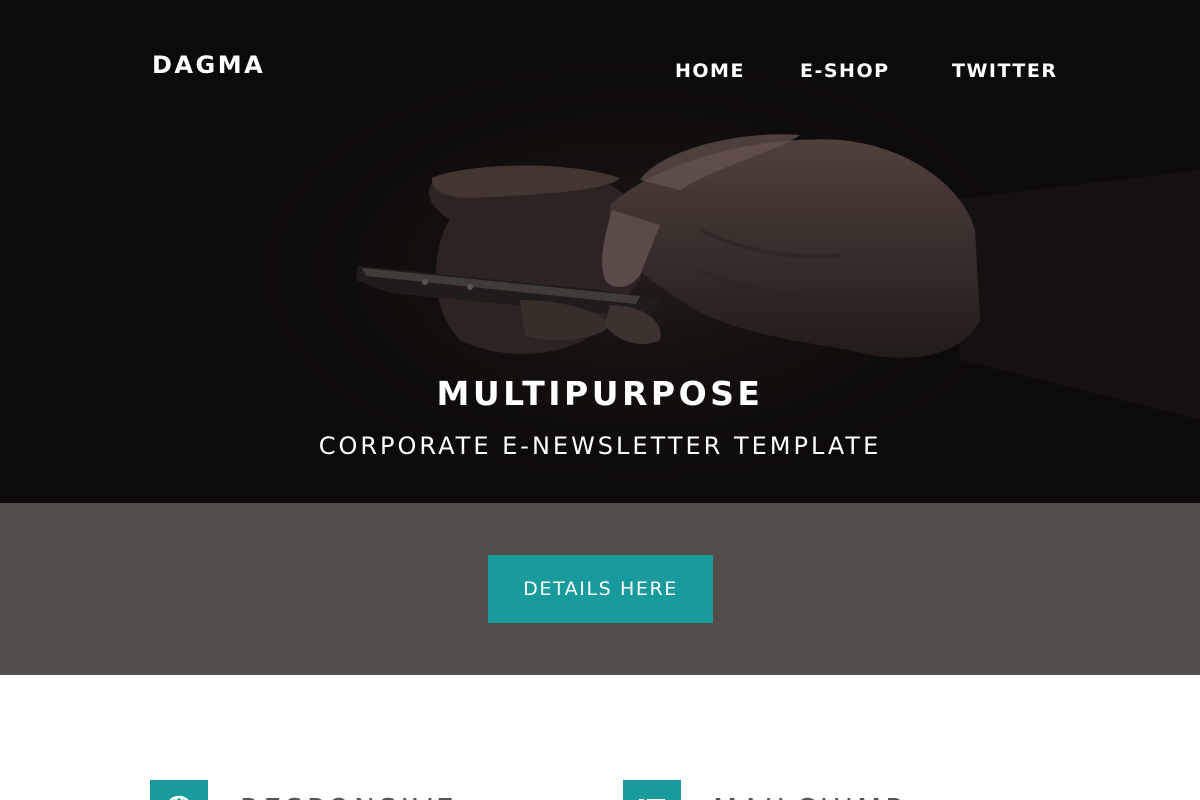 The width and height of the screenshot is (1200, 800). What do you see at coordinates (652, 790) in the screenshot?
I see `list-icon` at bounding box center [652, 790].